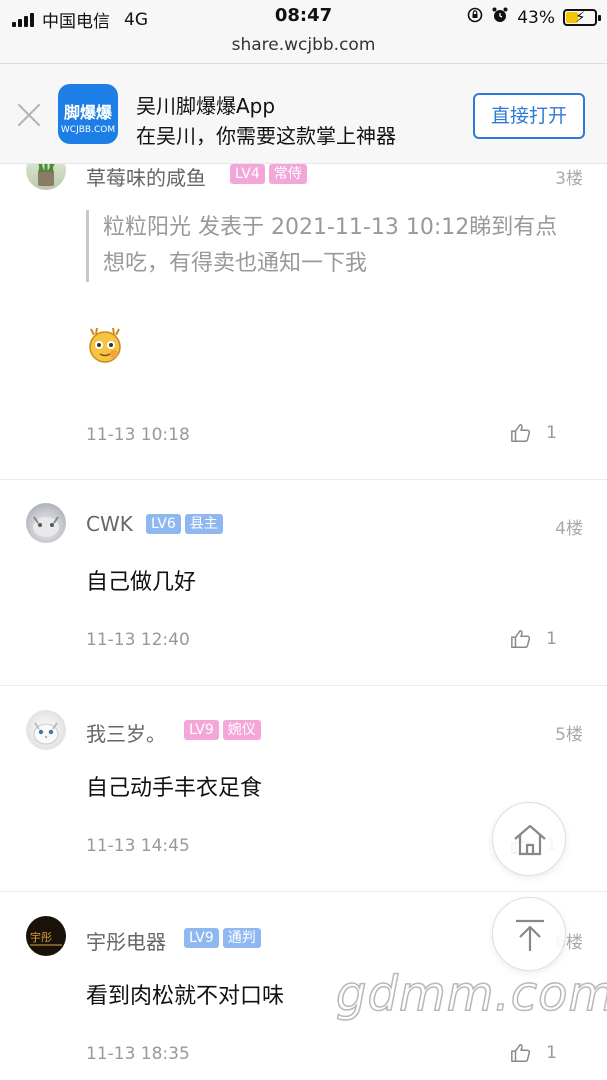 This screenshot has height=1080, width=607. I want to click on title-badge: 通判, so click(241, 938).